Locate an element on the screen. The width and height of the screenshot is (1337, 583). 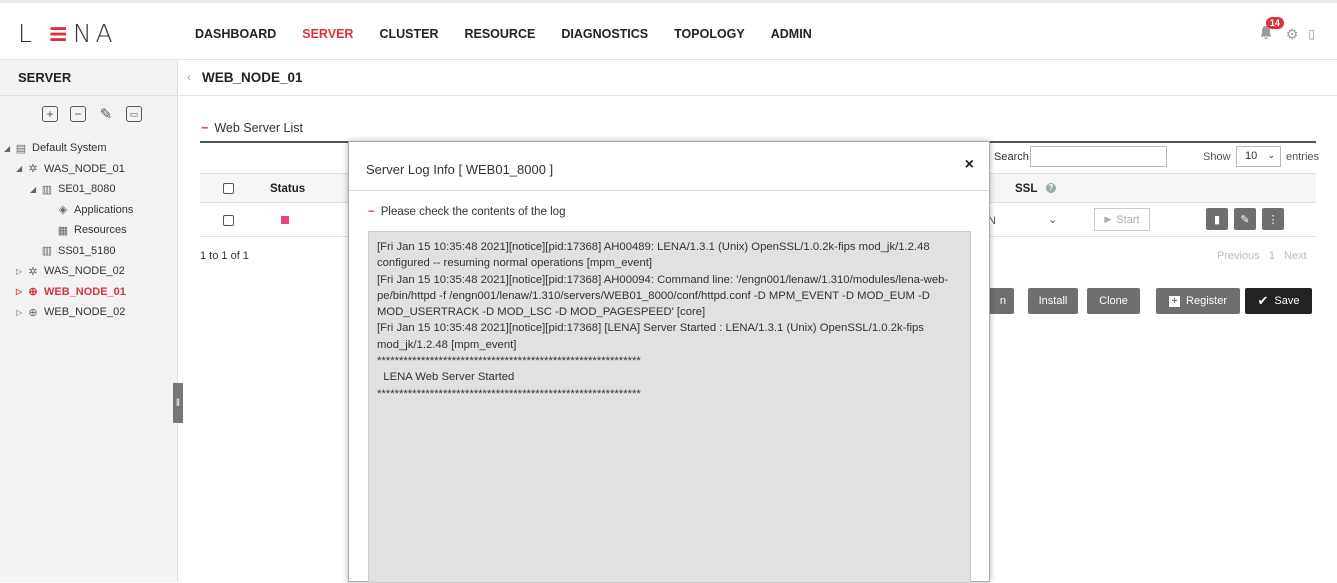
page-title: WEB_NODE_01 is located at coordinates (252, 77).